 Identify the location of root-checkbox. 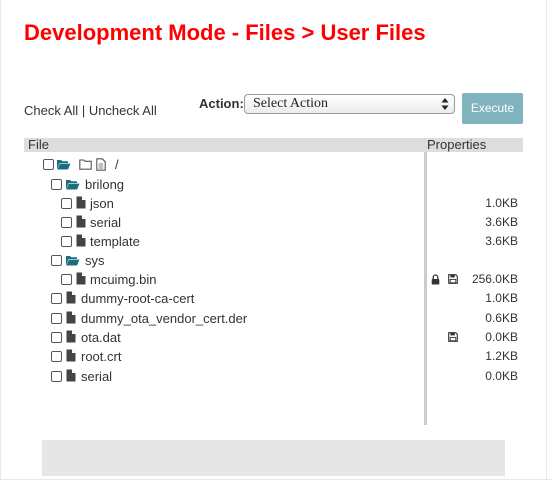
(48, 164).